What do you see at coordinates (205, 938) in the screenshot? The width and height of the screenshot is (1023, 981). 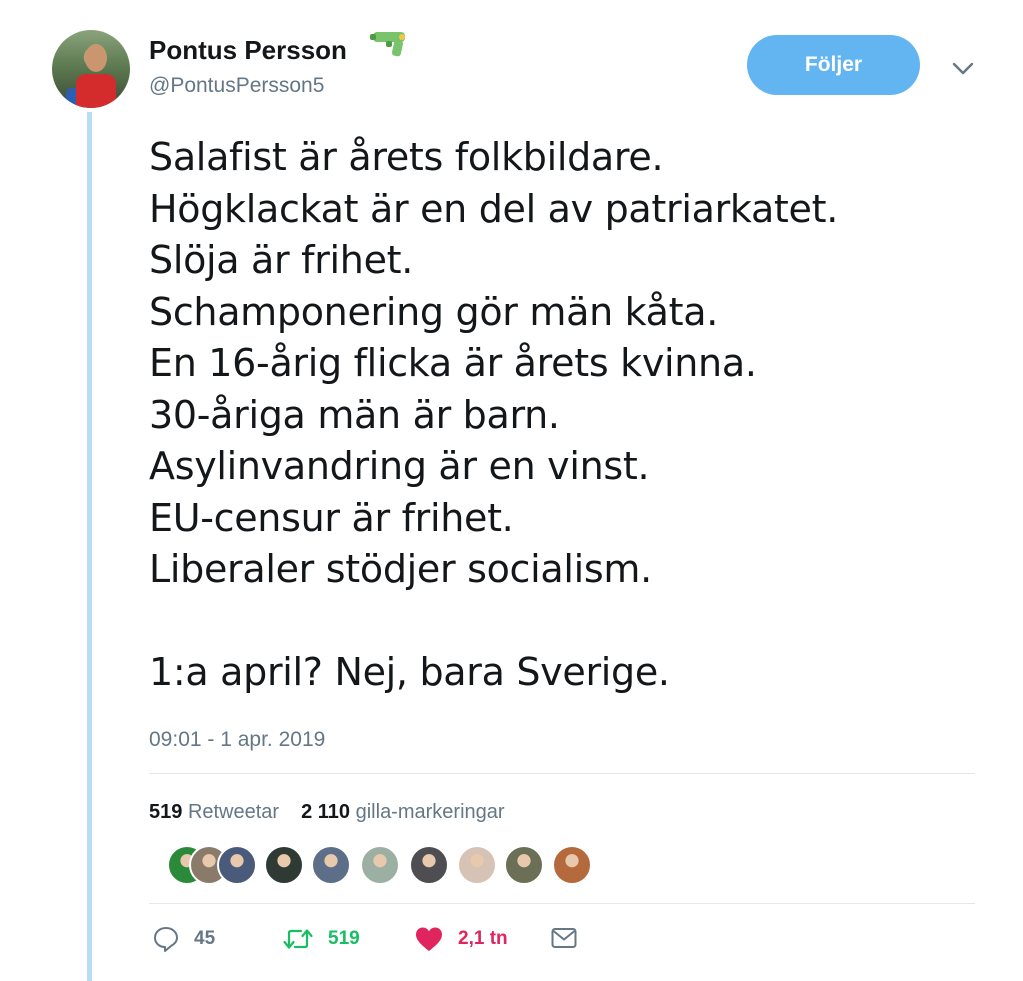 I see `reply-count: 45` at bounding box center [205, 938].